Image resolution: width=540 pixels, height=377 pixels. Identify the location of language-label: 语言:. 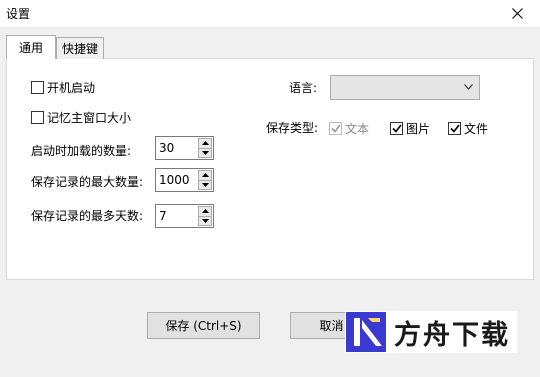
(303, 88).